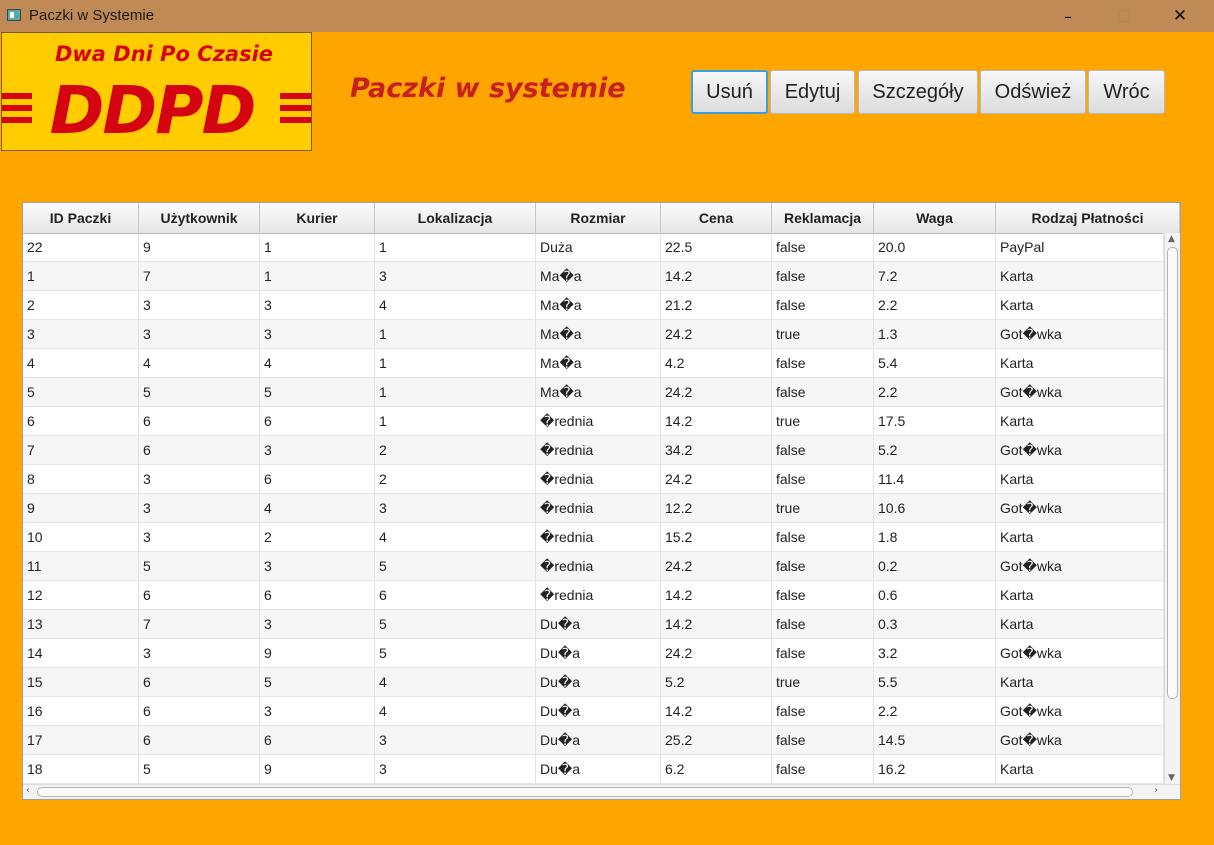 The image size is (1214, 845). Describe the element at coordinates (716, 566) in the screenshot. I see `table-cell-cena: 24.2` at that location.